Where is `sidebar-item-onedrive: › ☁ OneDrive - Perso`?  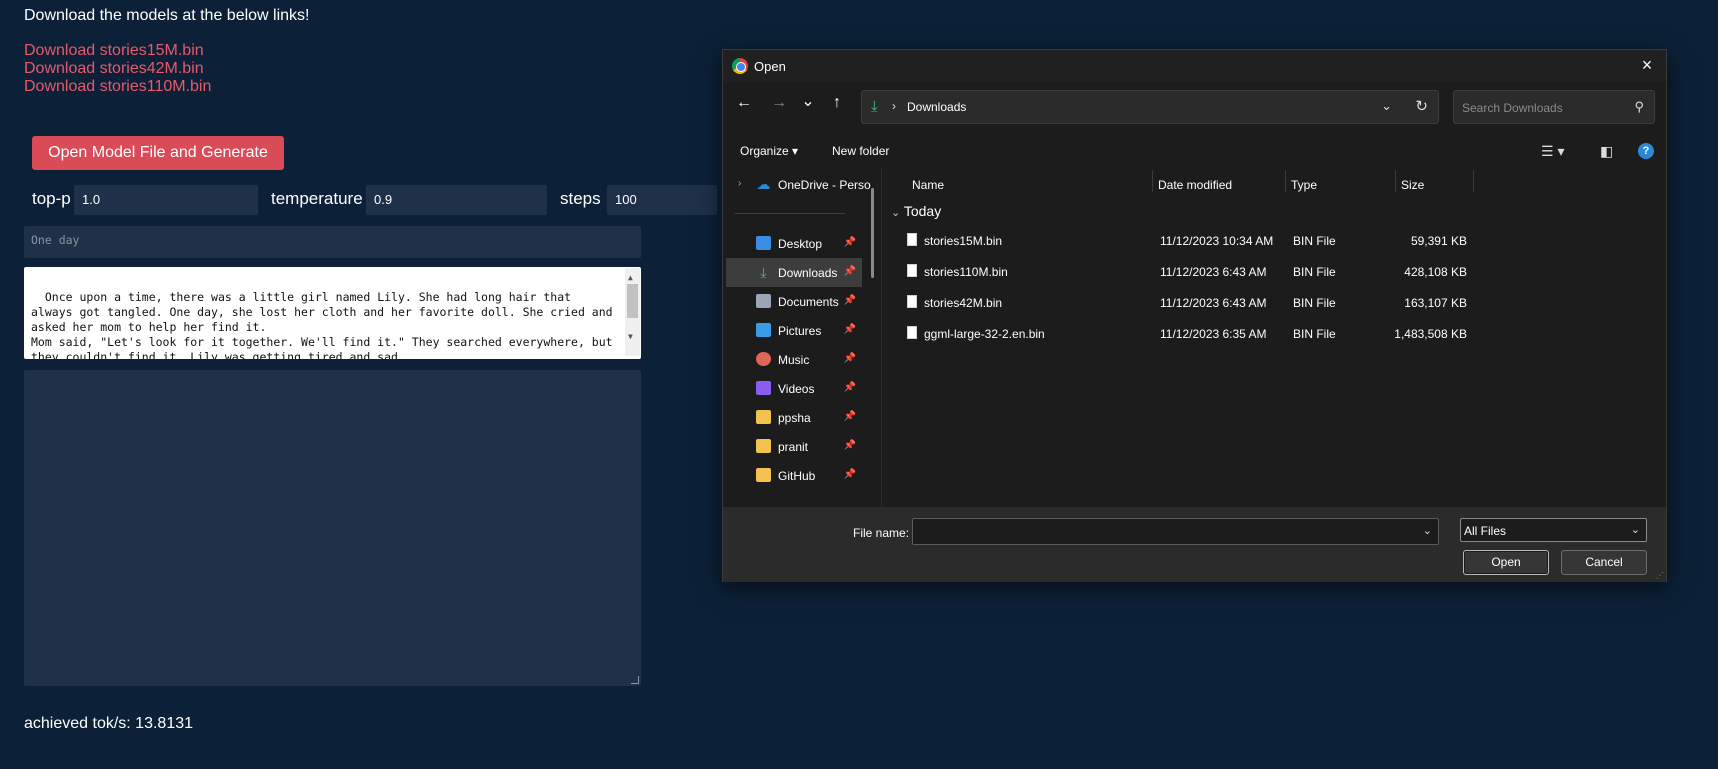 sidebar-item-onedrive: › ☁ OneDrive - Perso is located at coordinates (798, 184).